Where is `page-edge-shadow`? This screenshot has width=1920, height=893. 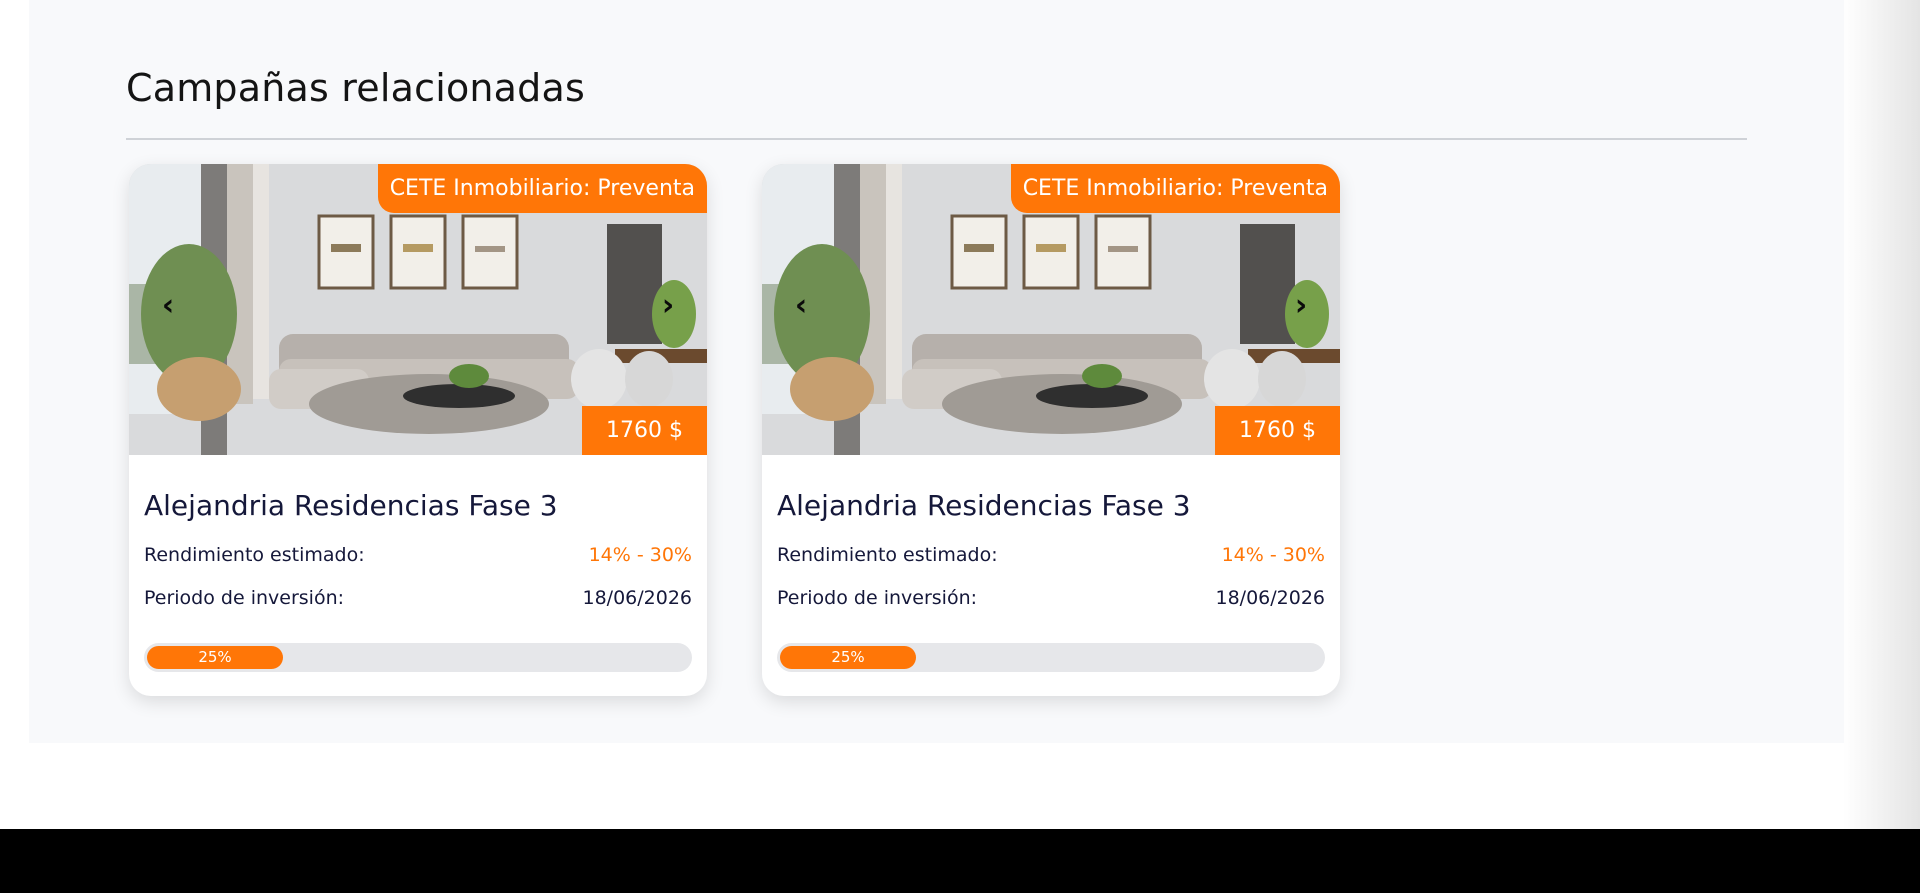 page-edge-shadow is located at coordinates (1881, 414).